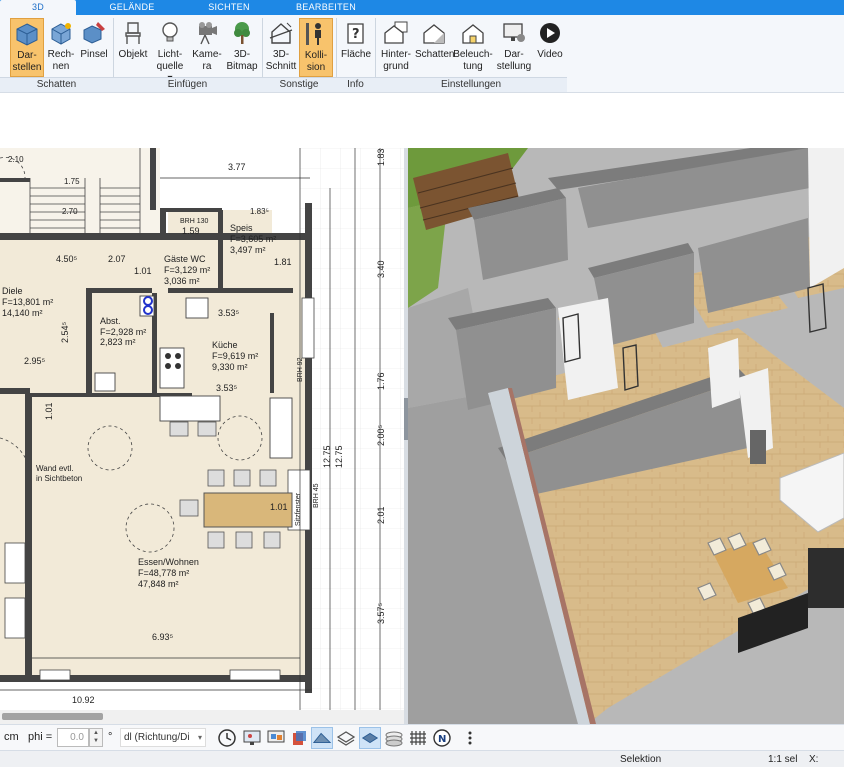 The height and width of the screenshot is (767, 844). Describe the element at coordinates (133, 33) in the screenshot. I see `chair-icon` at that location.